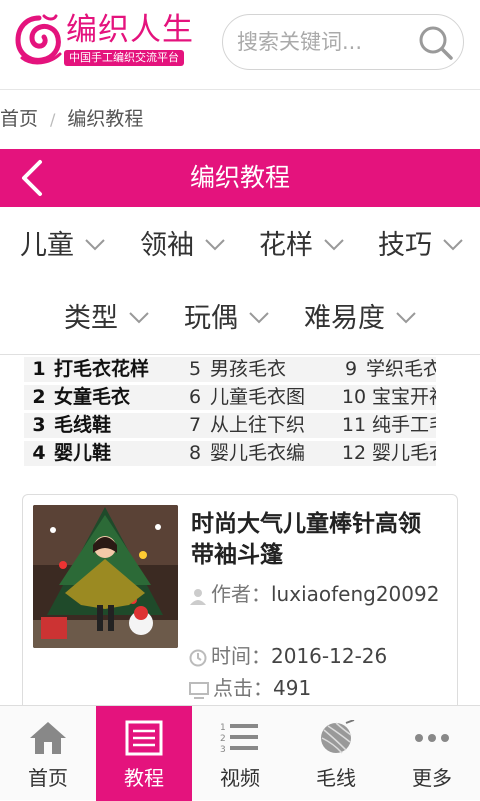 The height and width of the screenshot is (801, 480). I want to click on table-row: 4 婴儿鞋 8 婴儿毛衣编 12婴儿毛衣, so click(230, 453).